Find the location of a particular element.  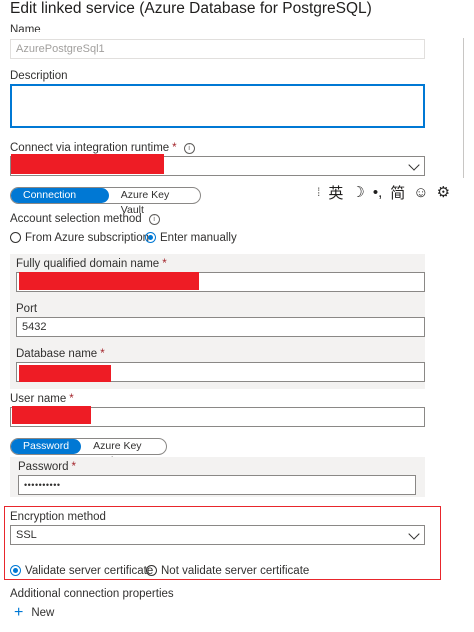

ime-english-button: 英 is located at coordinates (335, 192).